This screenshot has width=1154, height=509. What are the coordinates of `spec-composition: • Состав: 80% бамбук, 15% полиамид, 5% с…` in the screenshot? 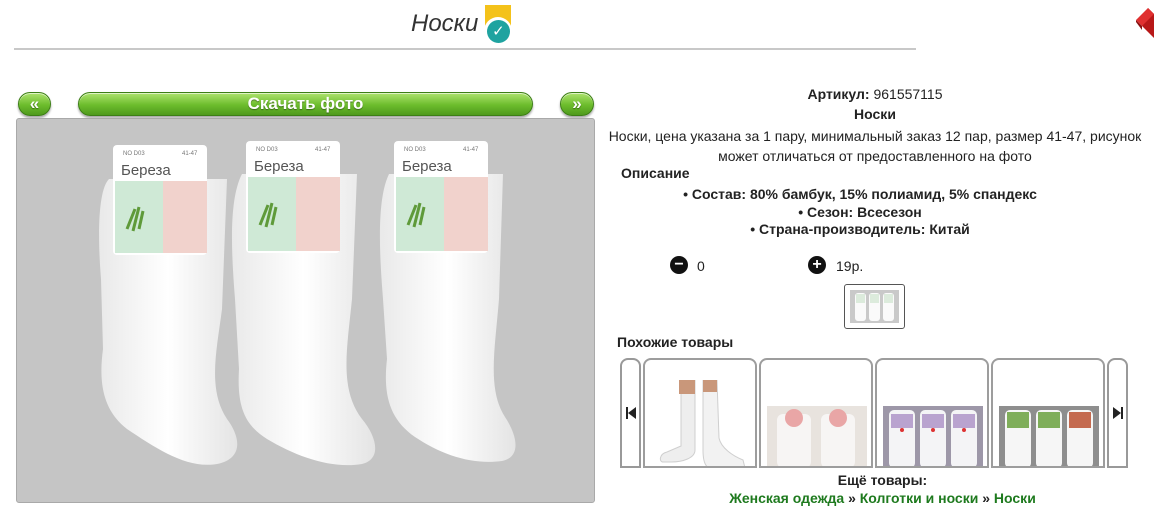 It's located at (860, 194).